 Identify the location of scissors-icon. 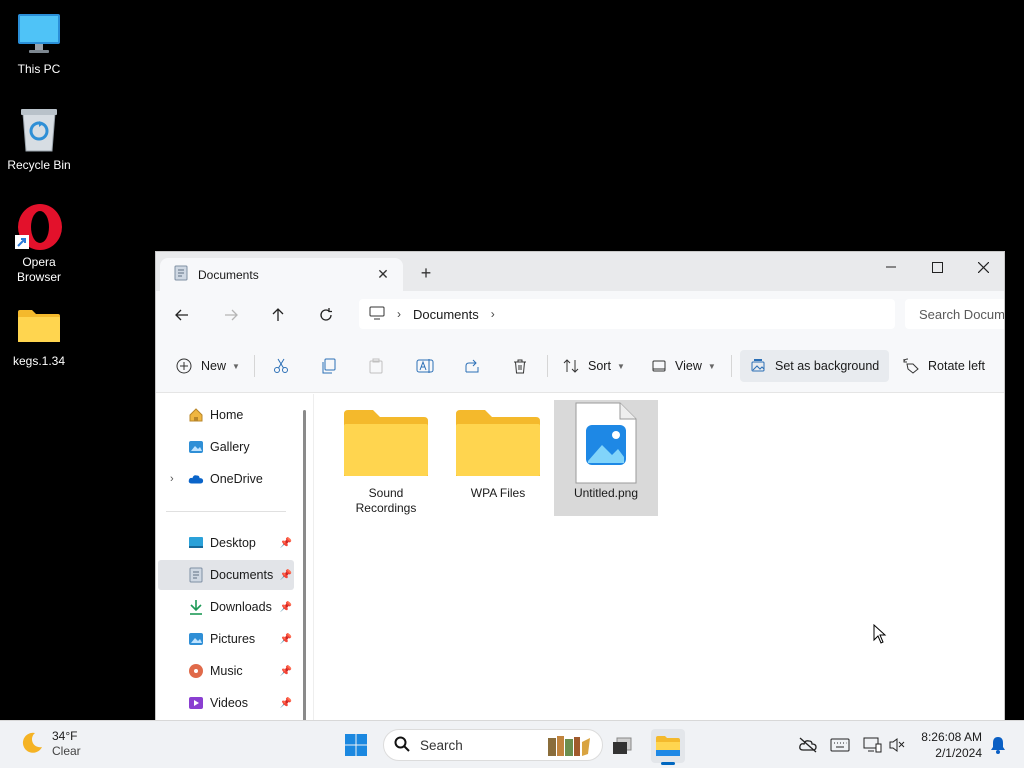
(281, 365).